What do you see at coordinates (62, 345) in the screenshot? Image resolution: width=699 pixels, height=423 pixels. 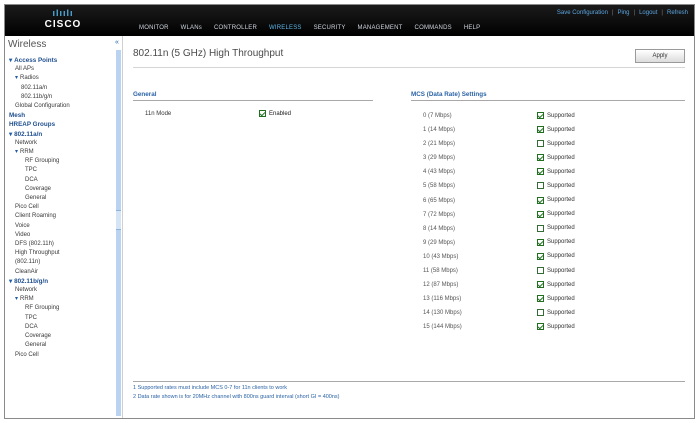 I see `sidebar-item-31: General` at bounding box center [62, 345].